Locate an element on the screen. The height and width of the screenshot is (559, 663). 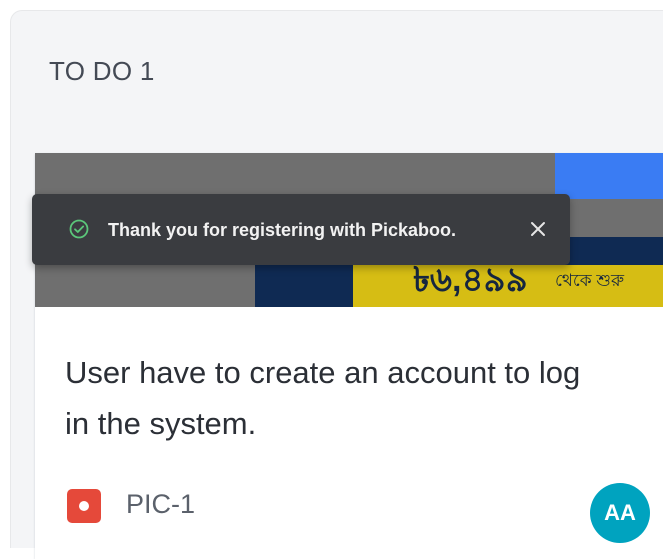
success-toast: Thank you for registering with Pickaboo. is located at coordinates (301, 229).